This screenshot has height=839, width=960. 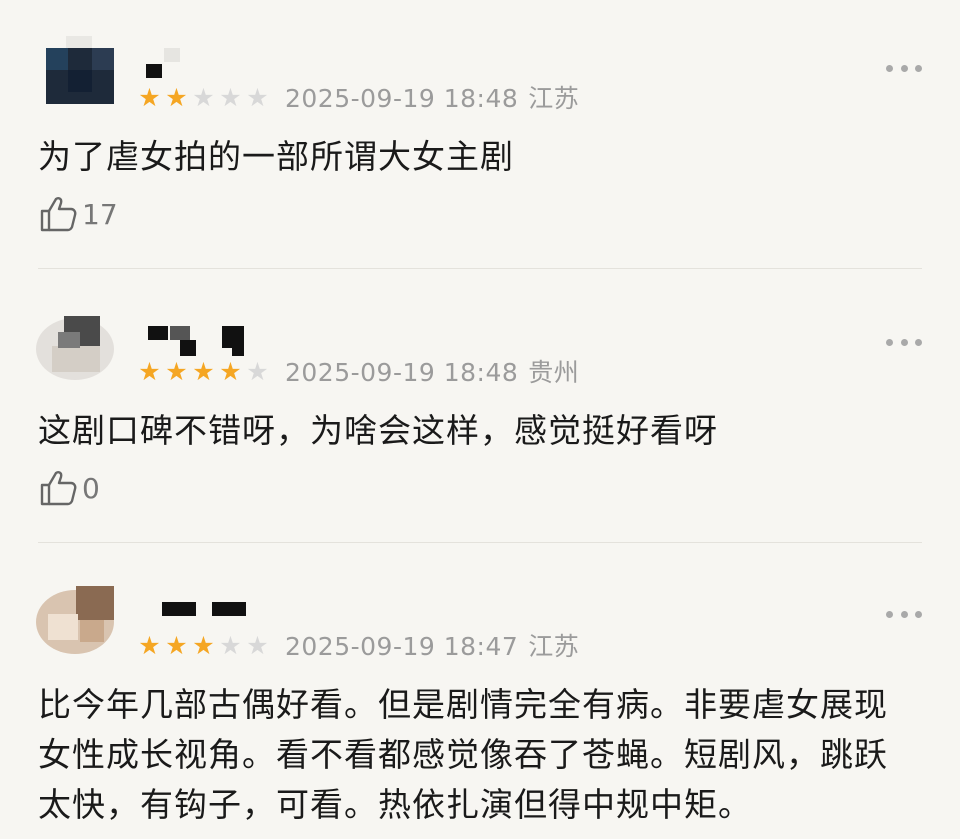 What do you see at coordinates (402, 646) in the screenshot?
I see `timestamp: 2025-09-19 18:47` at bounding box center [402, 646].